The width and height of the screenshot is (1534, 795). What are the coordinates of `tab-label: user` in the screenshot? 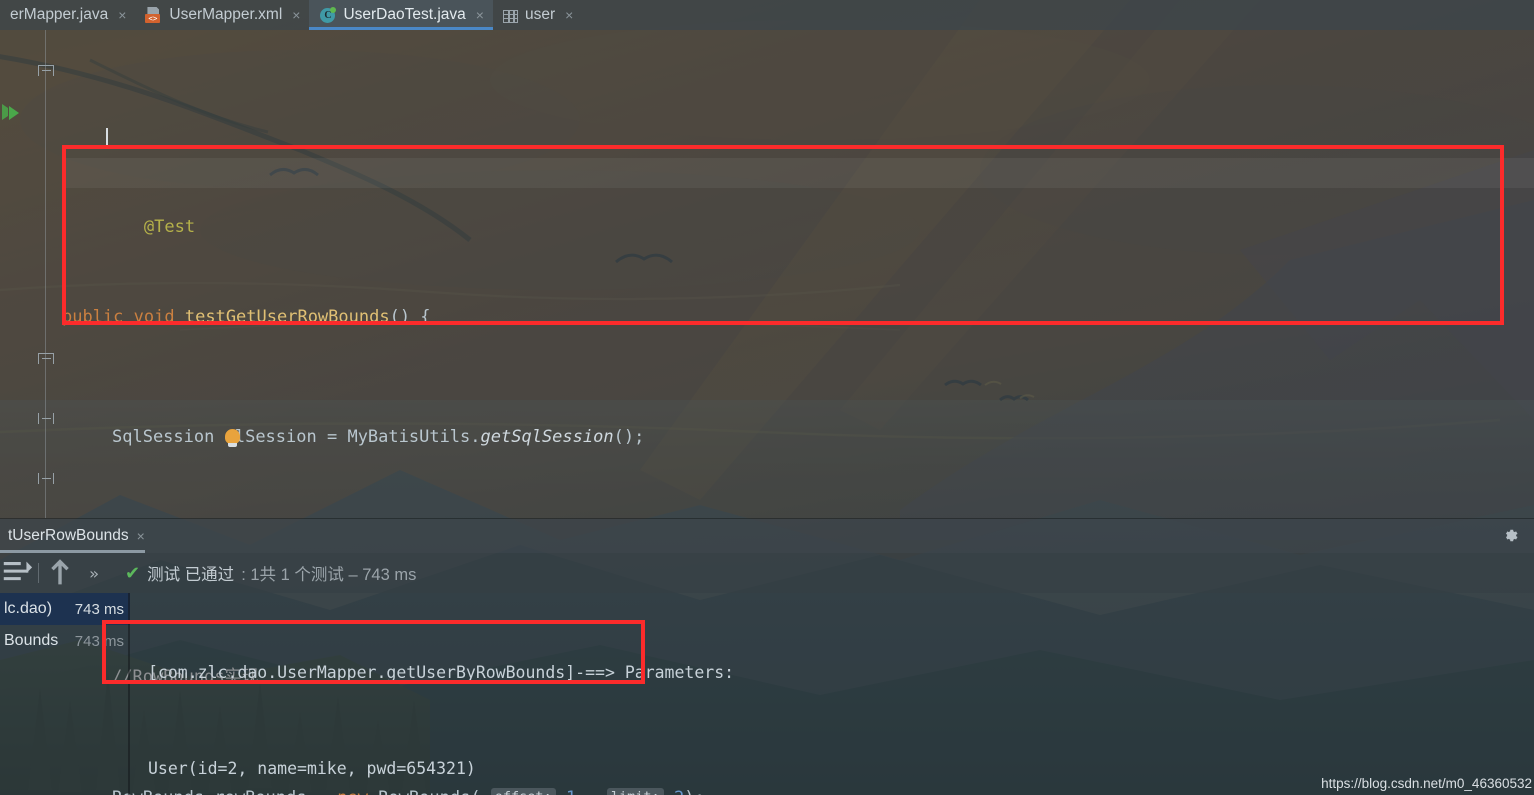 It's located at (540, 14).